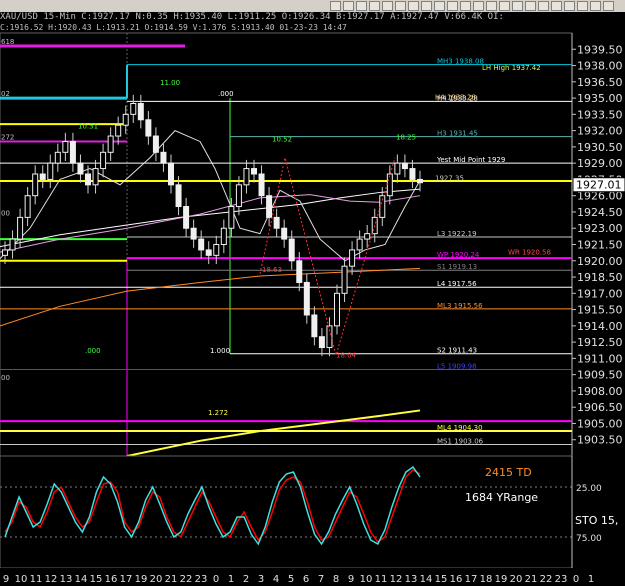 This screenshot has height=586, width=625. I want to click on left-label: 00, so click(5, 213).